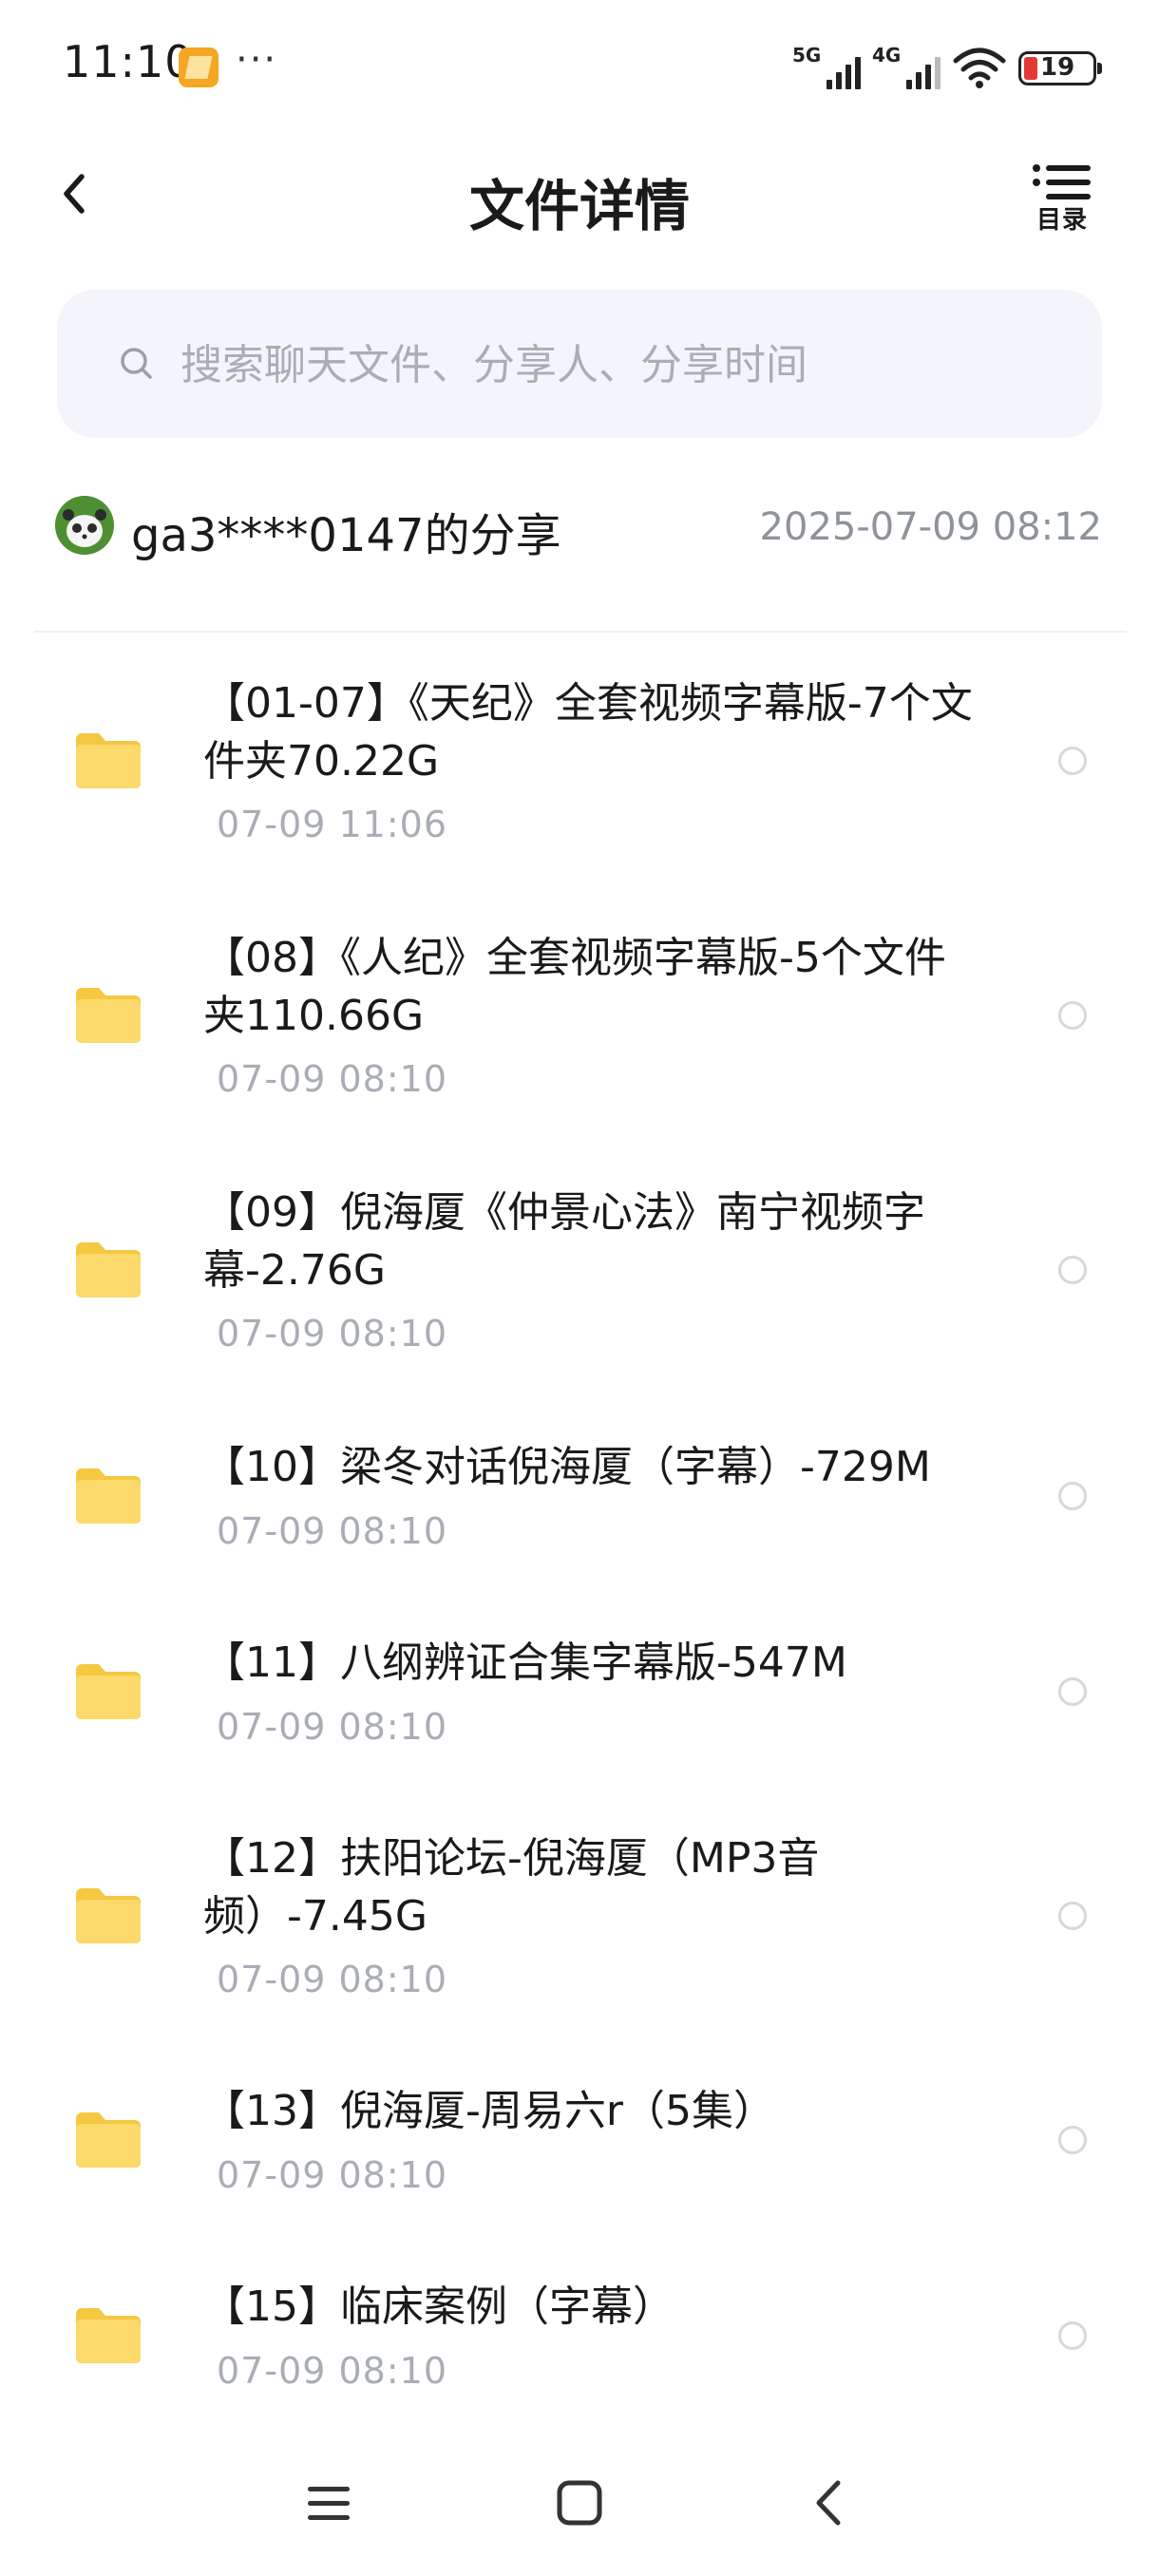 The image size is (1159, 2576). Describe the element at coordinates (438, 2306) in the screenshot. I see `file-name: 【15】临床案例（字幕）` at that location.